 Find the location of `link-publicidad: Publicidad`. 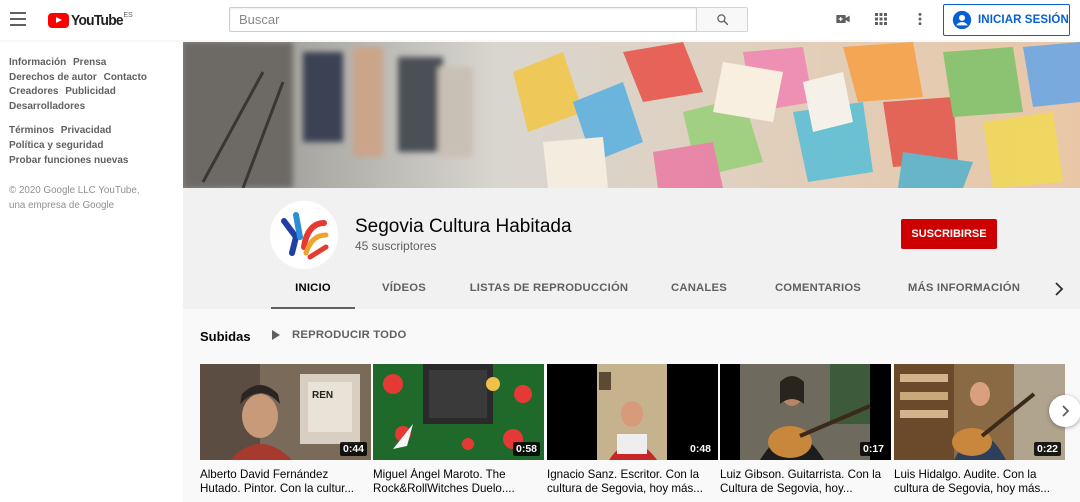

link-publicidad: Publicidad is located at coordinates (90, 91).